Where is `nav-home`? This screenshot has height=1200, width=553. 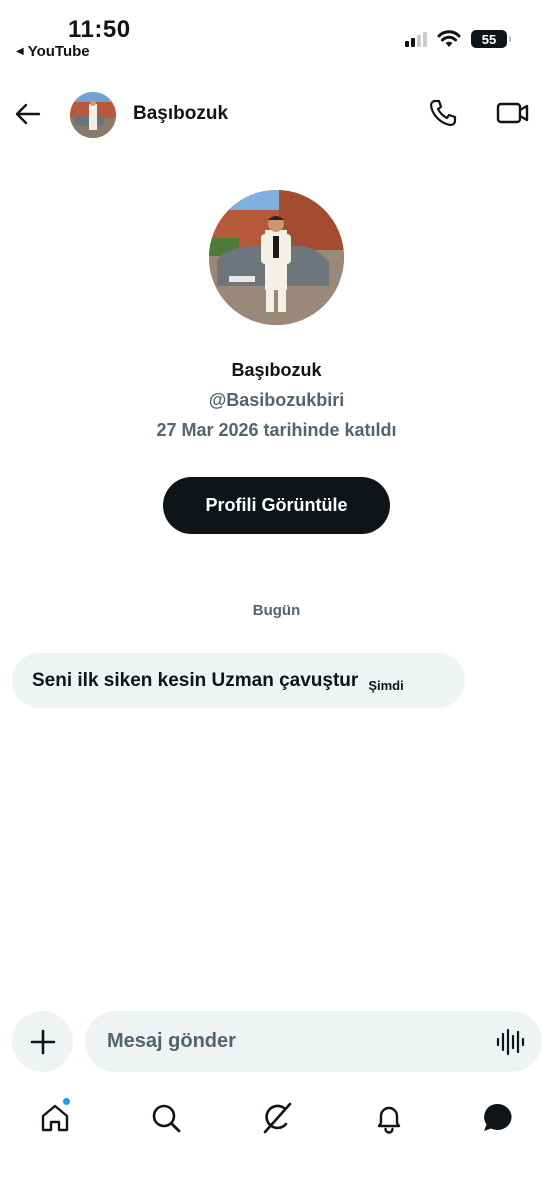 nav-home is located at coordinates (55, 1116).